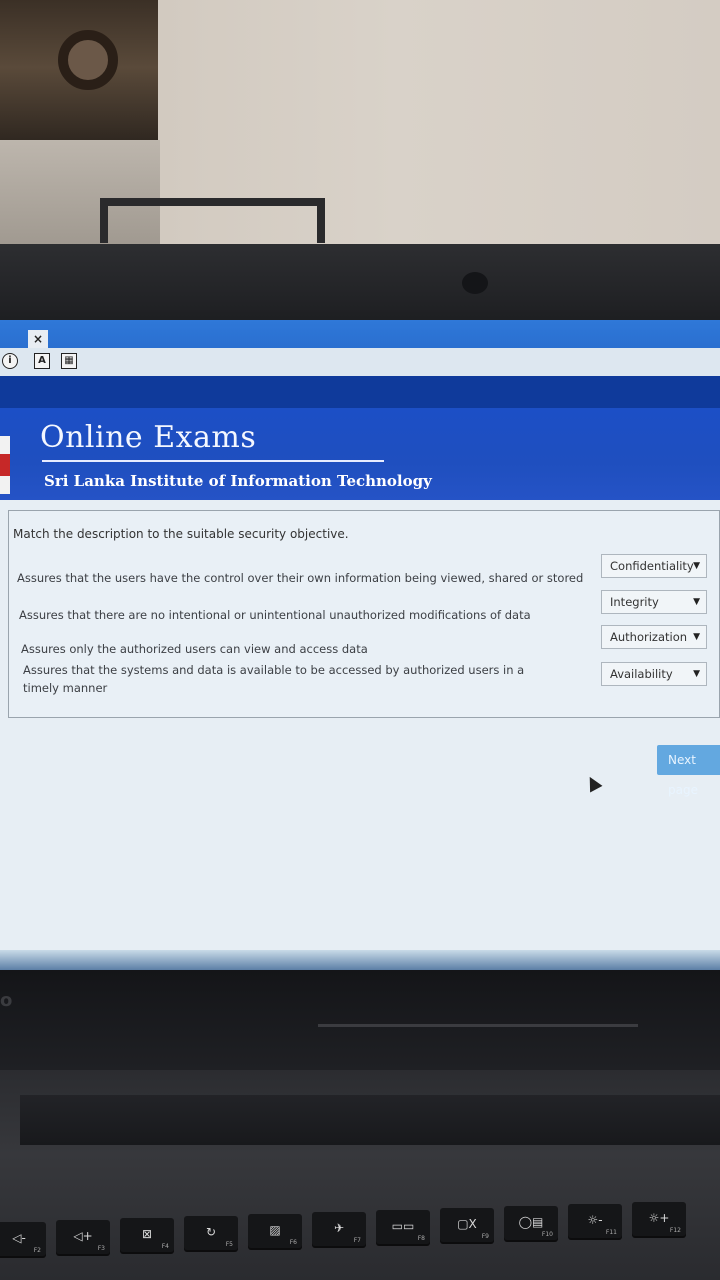  I want to click on function-key: ◯▤ F10, so click(531, 1223).